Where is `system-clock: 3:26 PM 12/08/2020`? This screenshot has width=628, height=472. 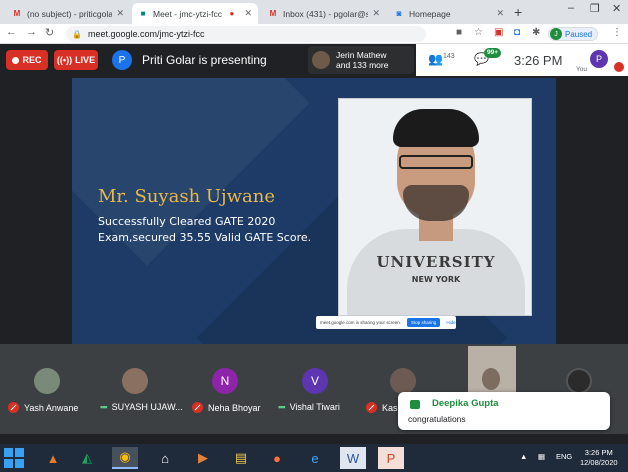 system-clock: 3:26 PM 12/08/2020 is located at coordinates (599, 458).